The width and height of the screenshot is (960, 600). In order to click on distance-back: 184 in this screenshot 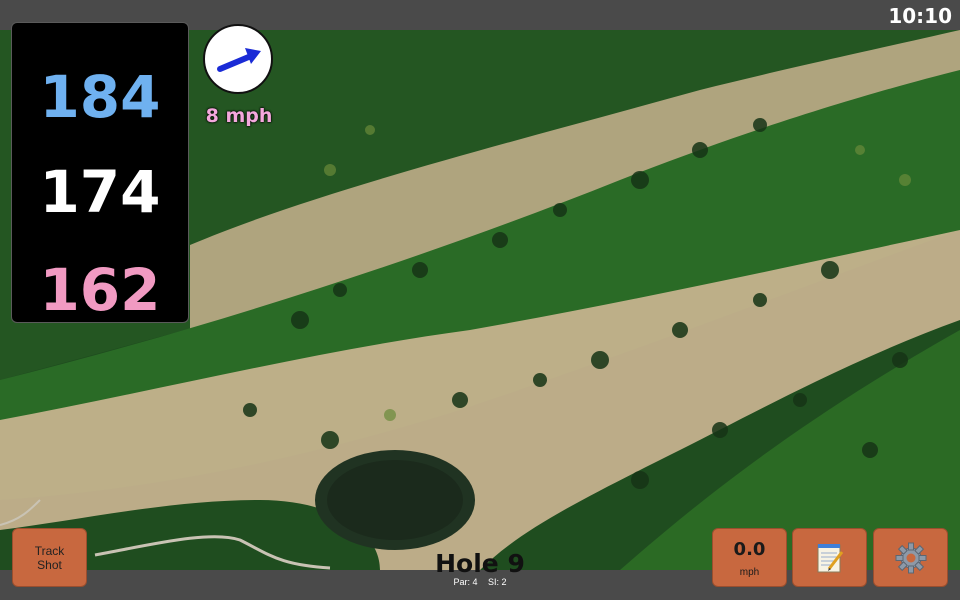, I will do `click(100, 97)`.